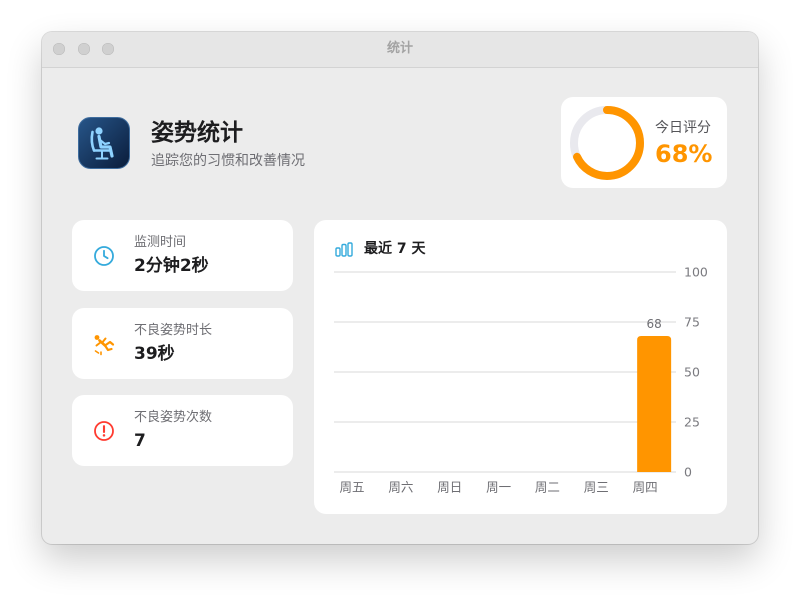 This screenshot has width=800, height=596. What do you see at coordinates (104, 345) in the screenshot?
I see `figure-fall-icon` at bounding box center [104, 345].